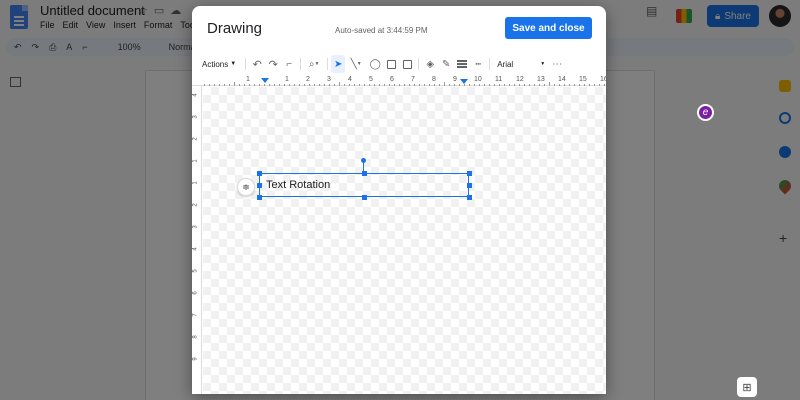 The height and width of the screenshot is (400, 800). I want to click on resize-handle-right, so click(469, 185).